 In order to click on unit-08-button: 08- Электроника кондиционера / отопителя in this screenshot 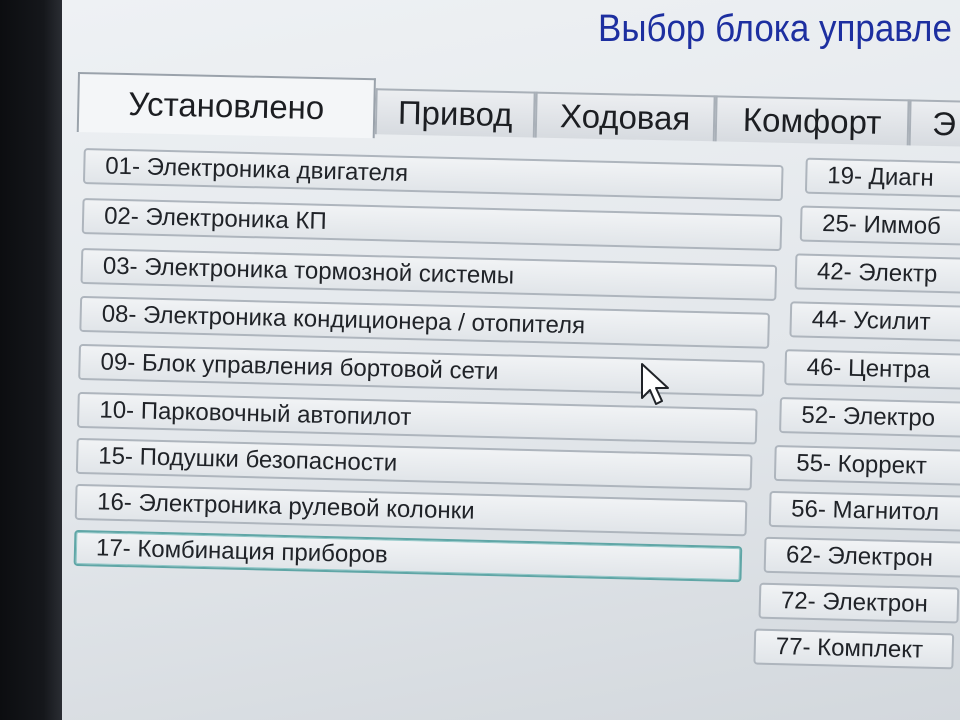, I will do `click(424, 322)`.